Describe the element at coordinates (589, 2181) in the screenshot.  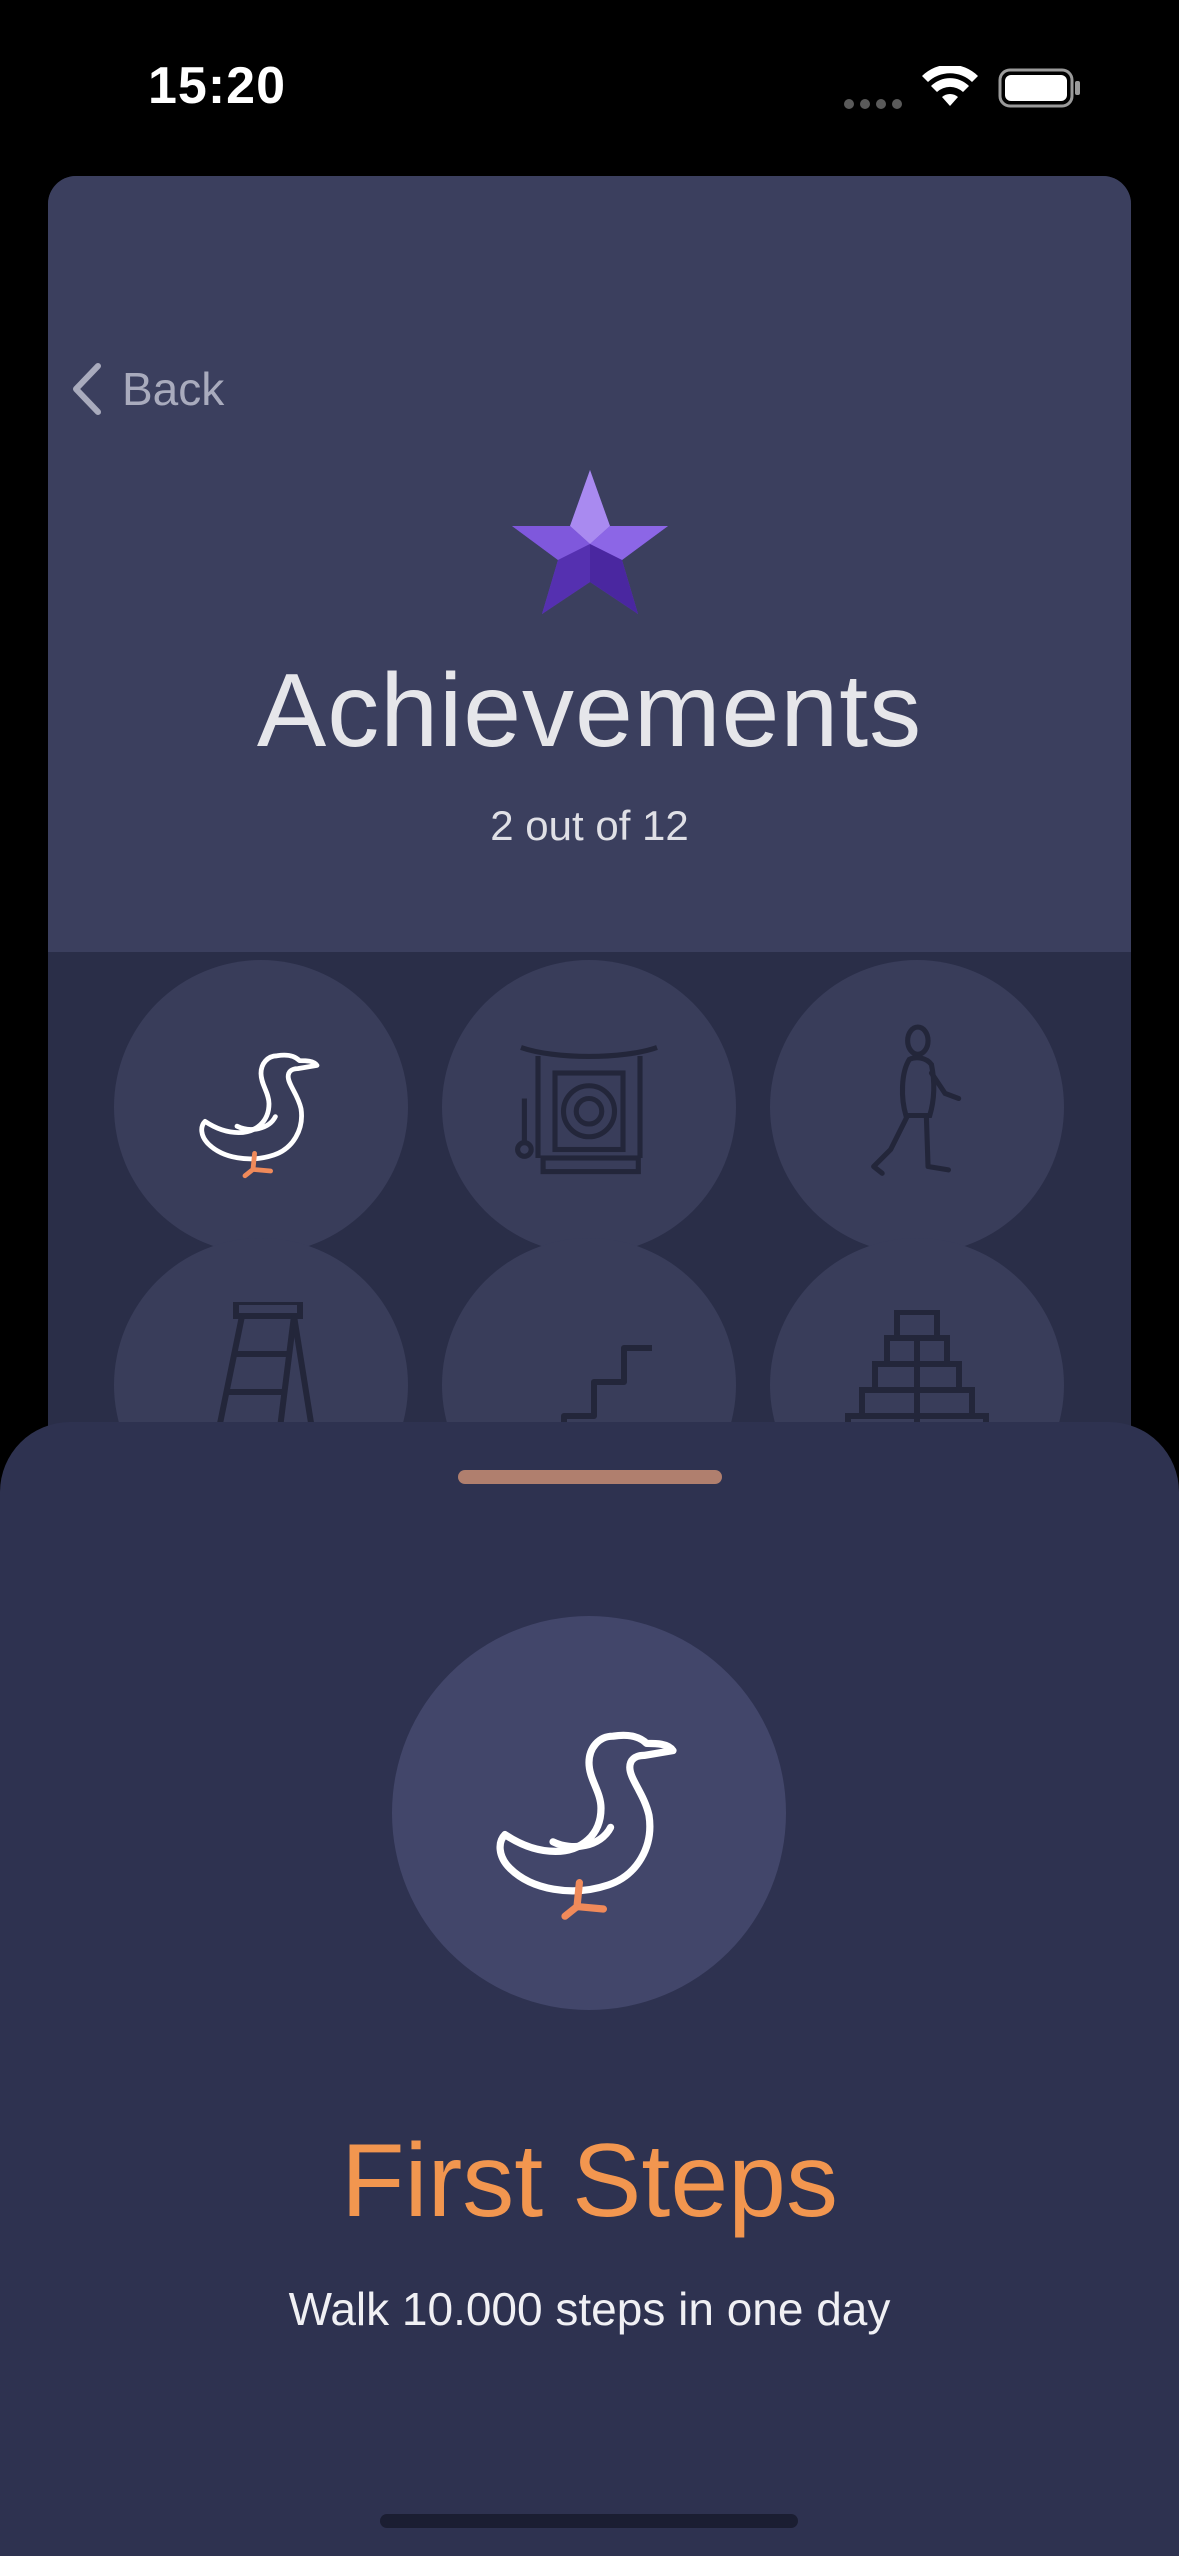
I see `achievement-title: First Steps` at that location.